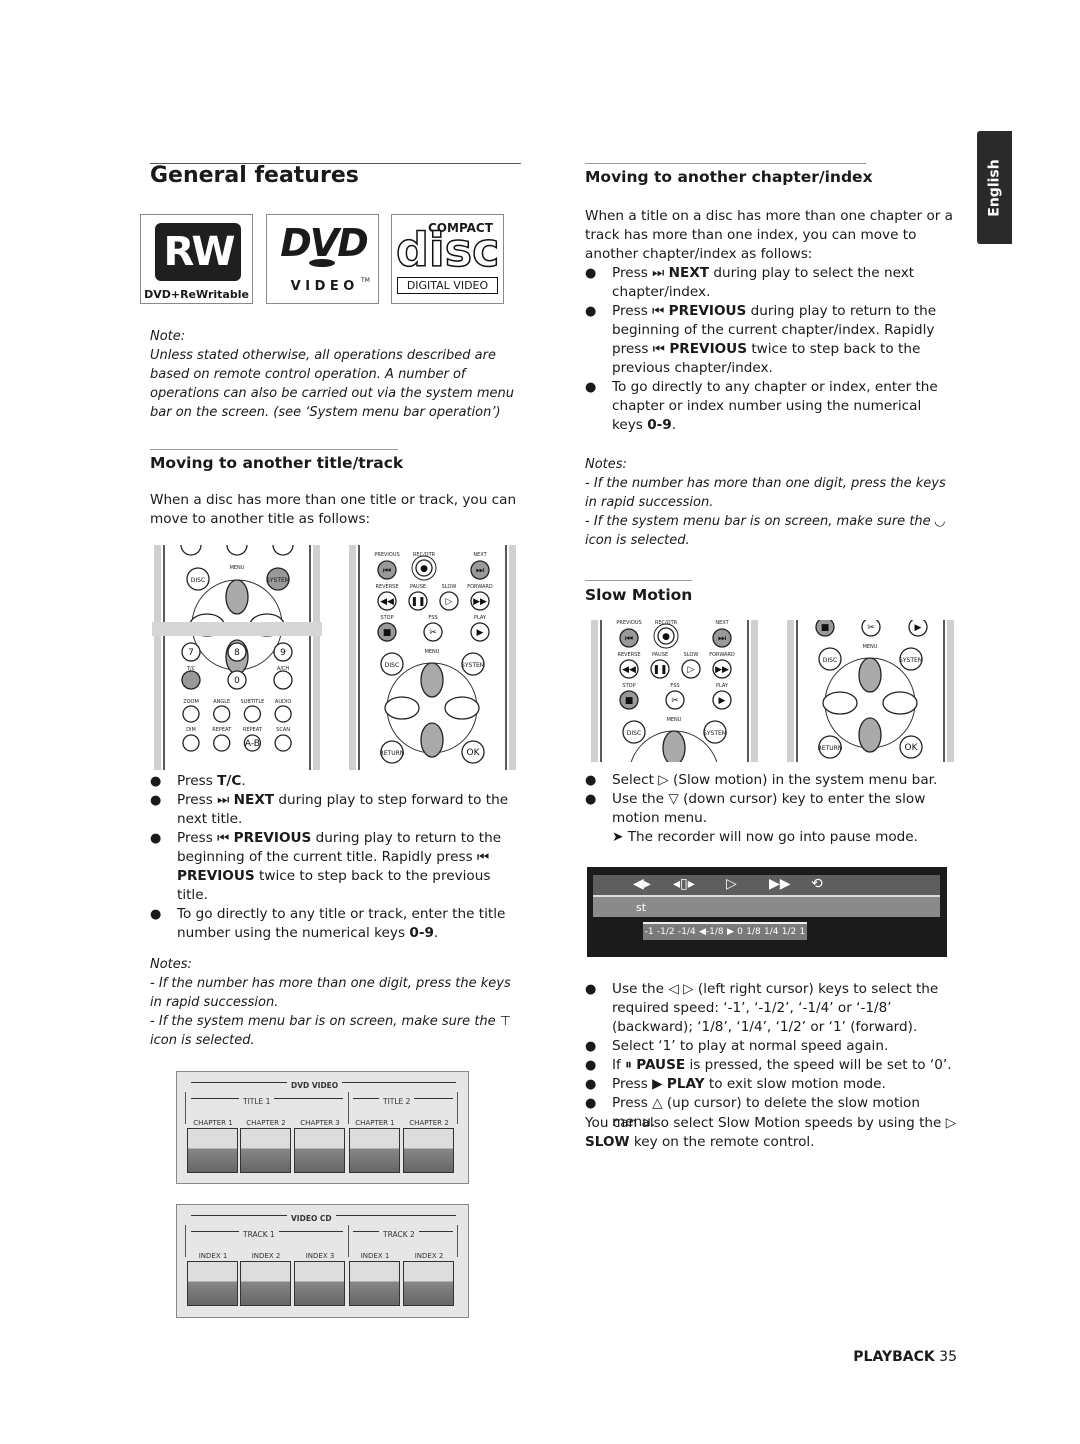 This screenshot has height=1444, width=1080. Describe the element at coordinates (237, 629) in the screenshot. I see `cut-band` at that location.